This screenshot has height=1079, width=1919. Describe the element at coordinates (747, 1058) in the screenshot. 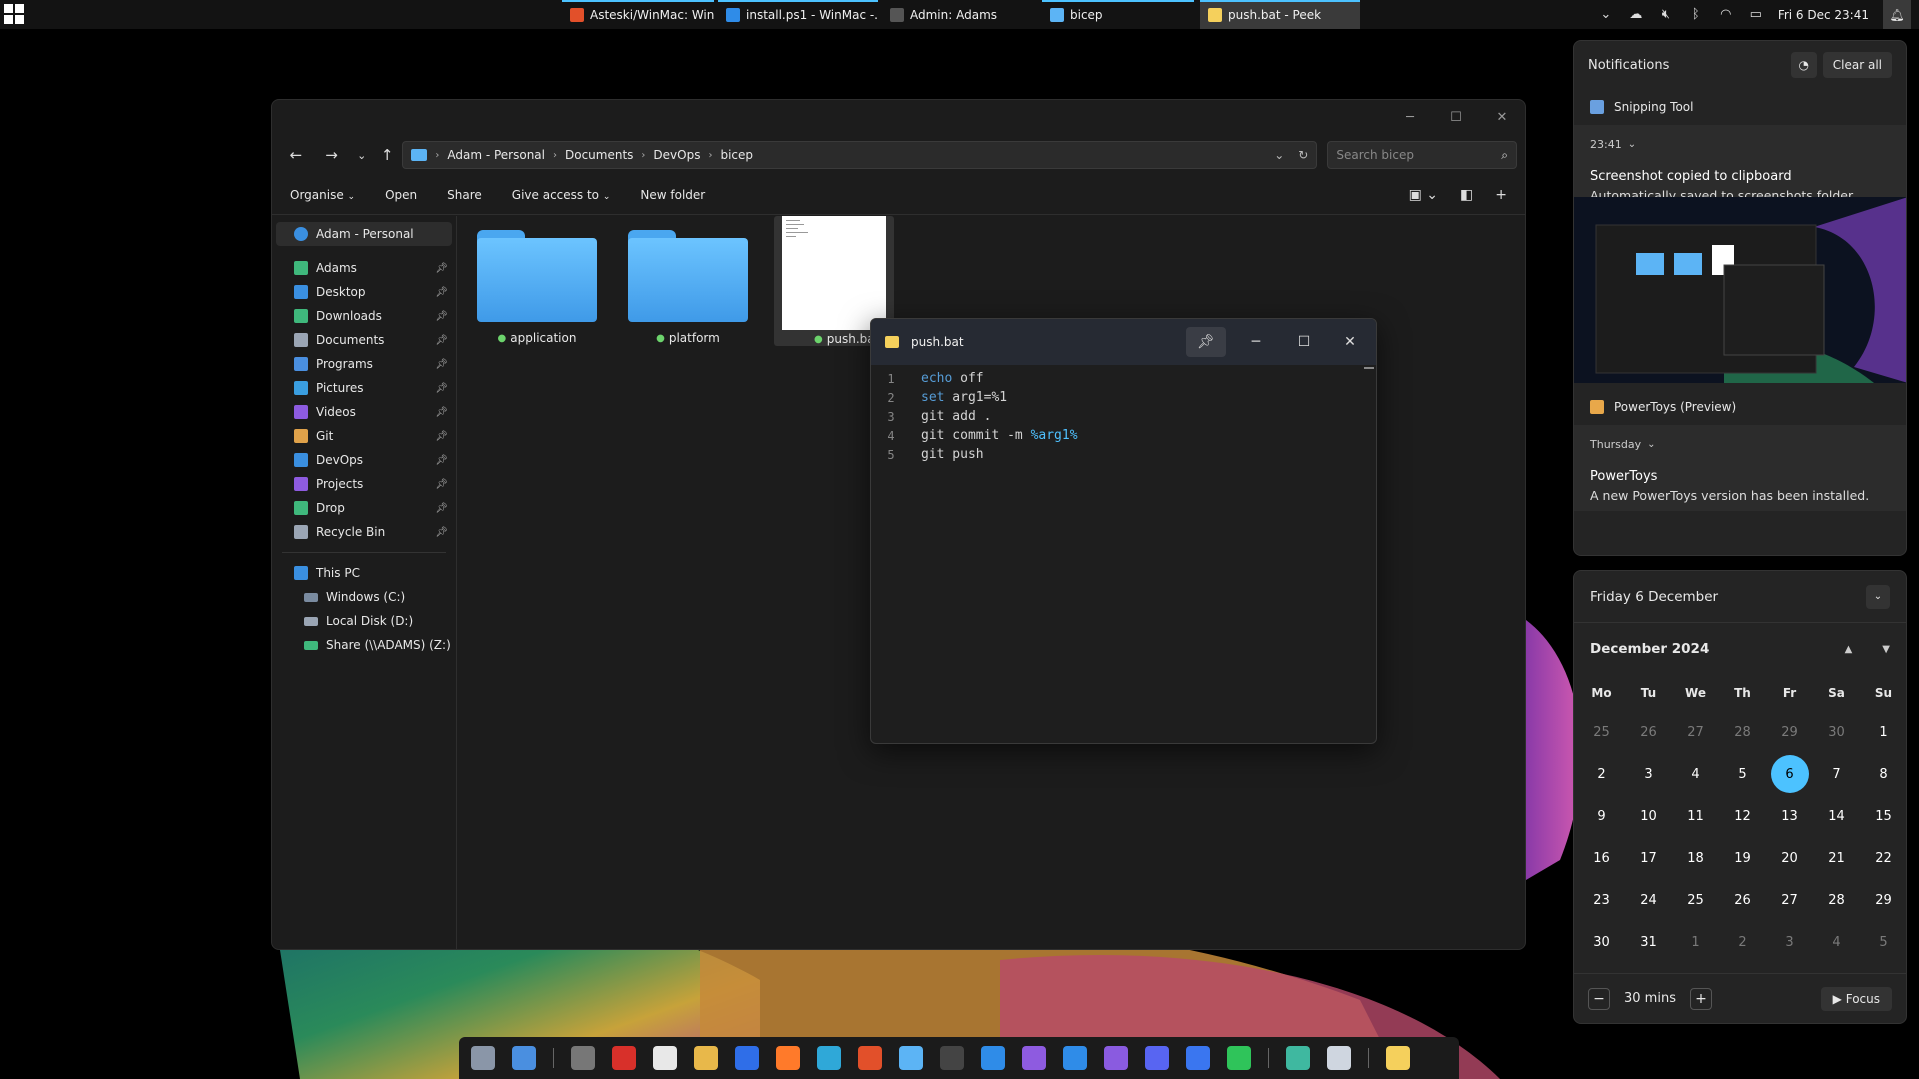

I see `bitwarden-icon` at that location.